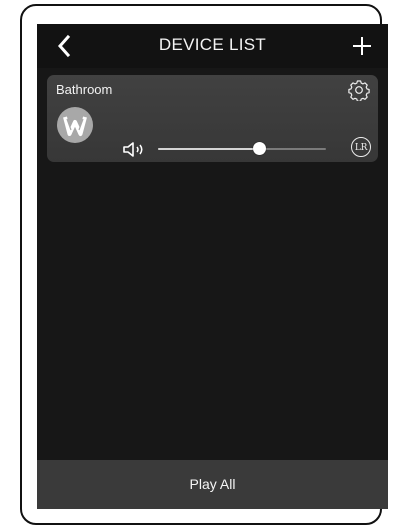 This screenshot has width=405, height=531. I want to click on plus-icon, so click(362, 46).